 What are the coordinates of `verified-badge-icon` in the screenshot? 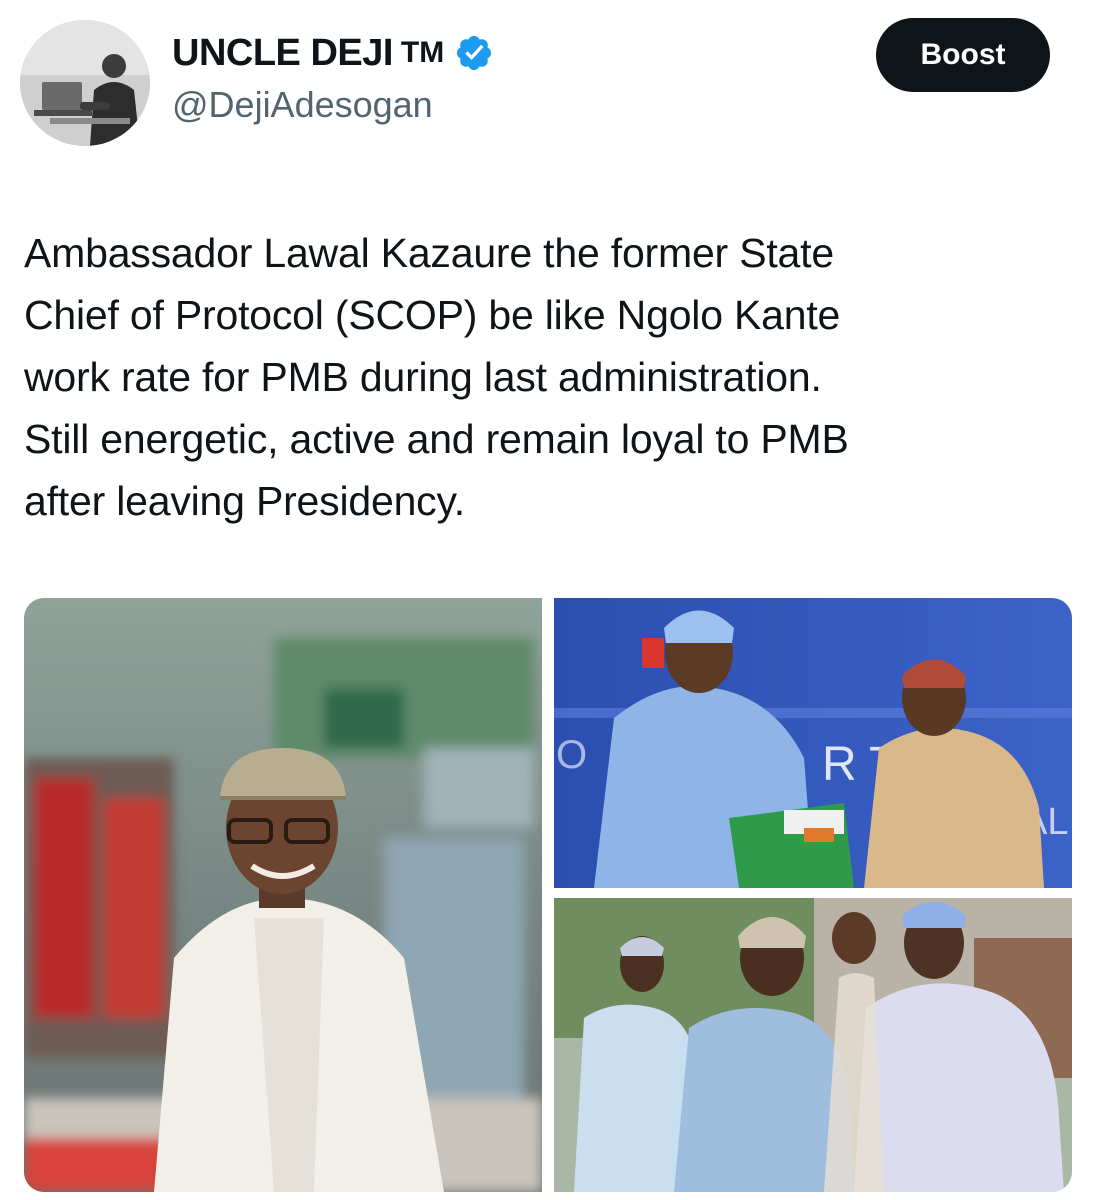 It's located at (474, 53).